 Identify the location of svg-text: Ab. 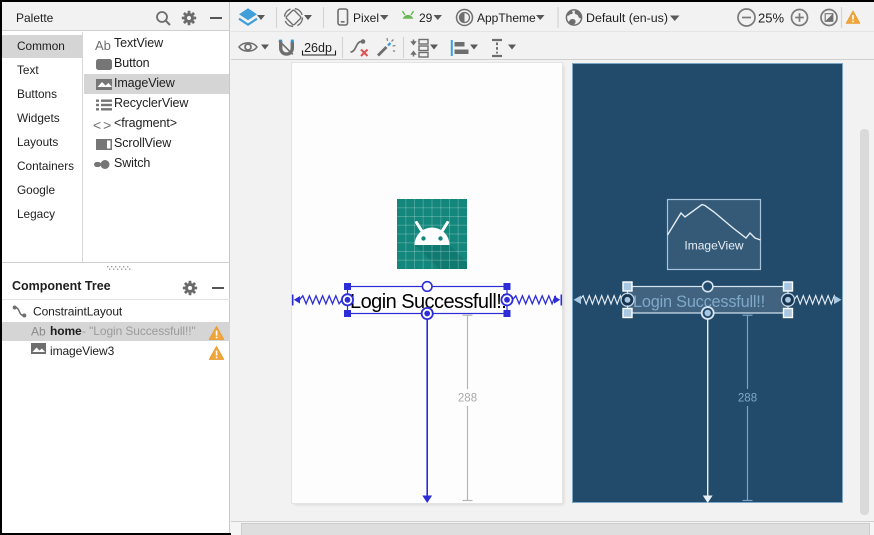
(38, 332).